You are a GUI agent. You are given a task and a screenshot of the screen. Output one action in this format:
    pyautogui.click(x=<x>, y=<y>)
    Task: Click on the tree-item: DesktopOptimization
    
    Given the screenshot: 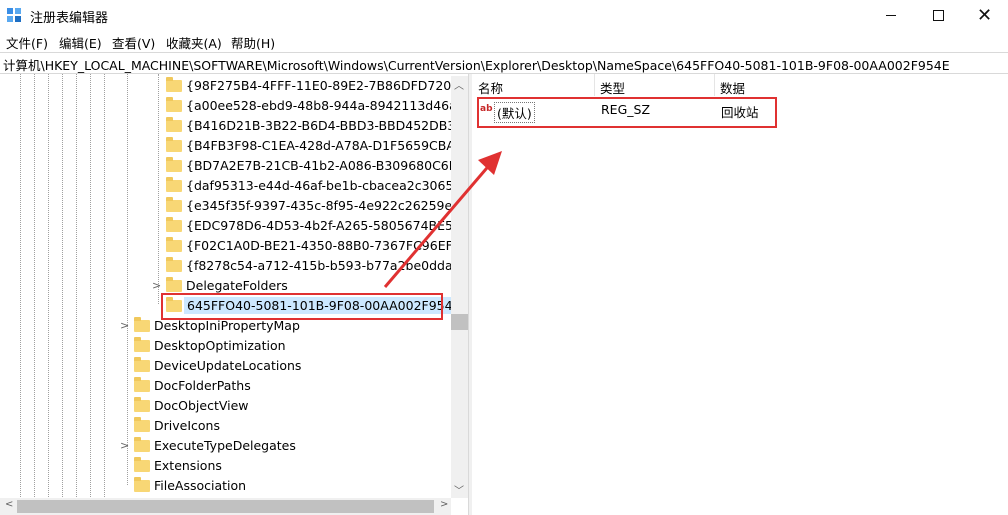 What is the action you would take?
    pyautogui.click(x=292, y=346)
    